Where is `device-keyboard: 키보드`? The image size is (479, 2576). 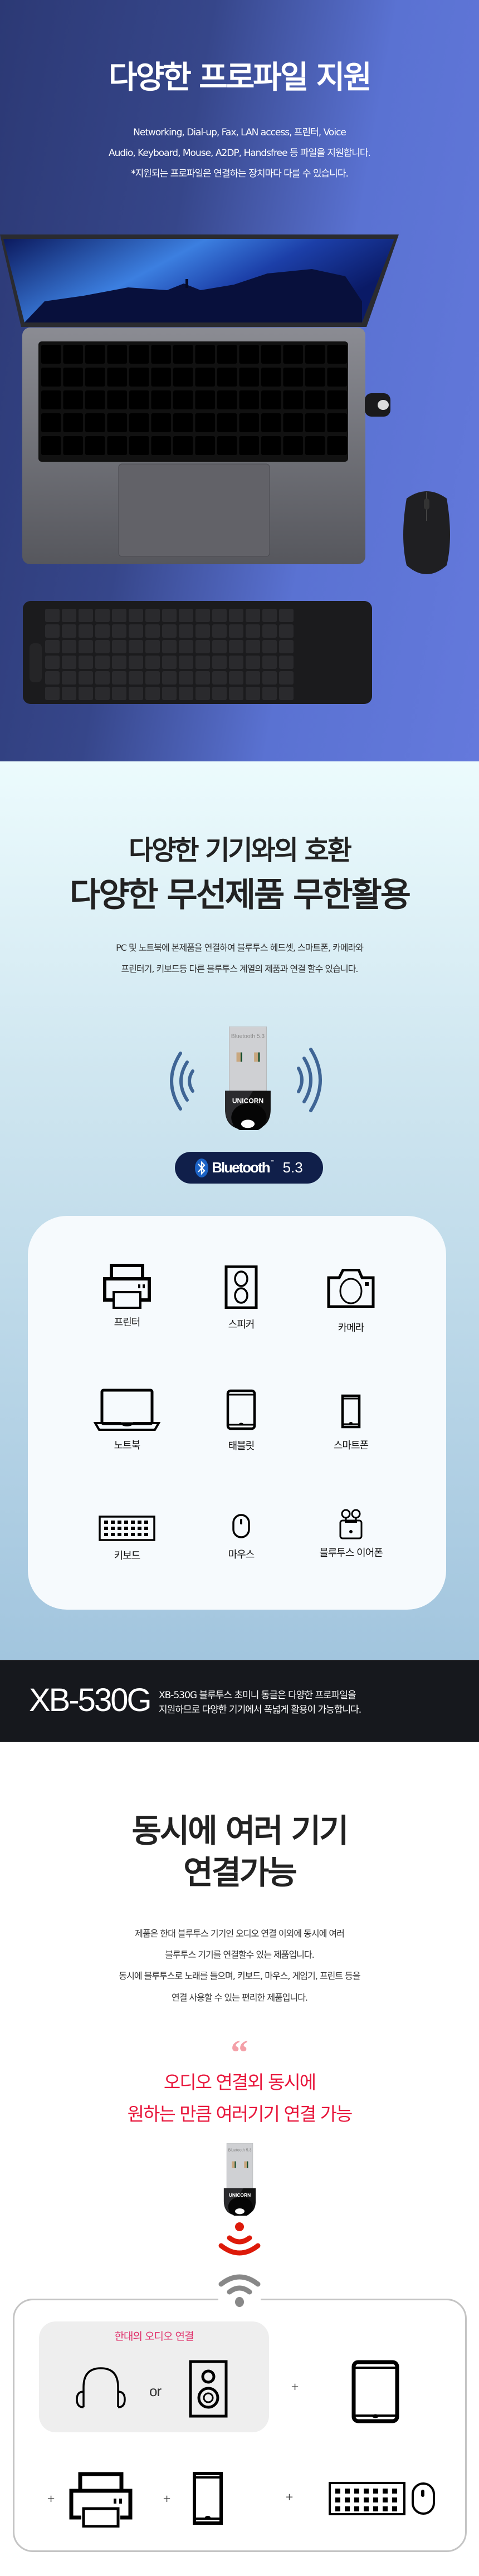
device-keyboard: 키보드 is located at coordinates (127, 1539).